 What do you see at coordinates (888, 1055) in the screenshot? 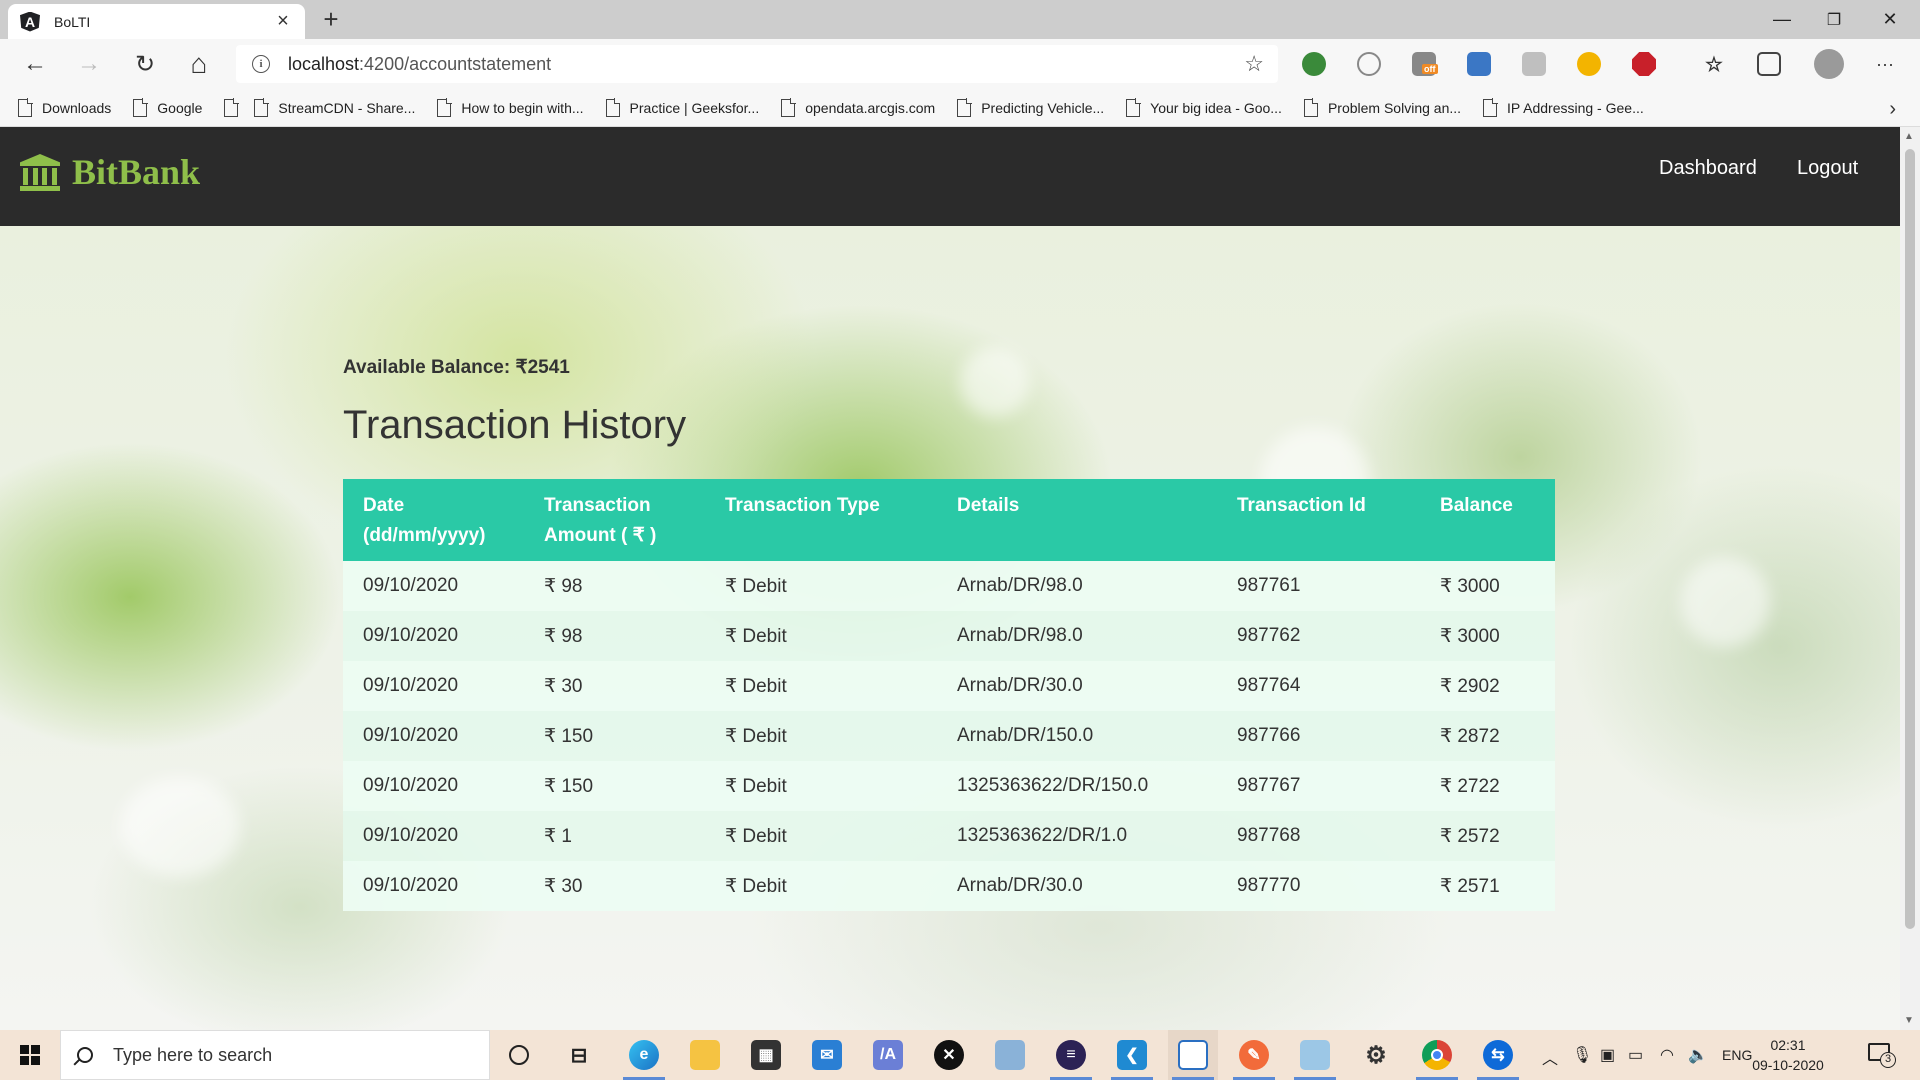
I see `taskbar-azure: /A` at bounding box center [888, 1055].